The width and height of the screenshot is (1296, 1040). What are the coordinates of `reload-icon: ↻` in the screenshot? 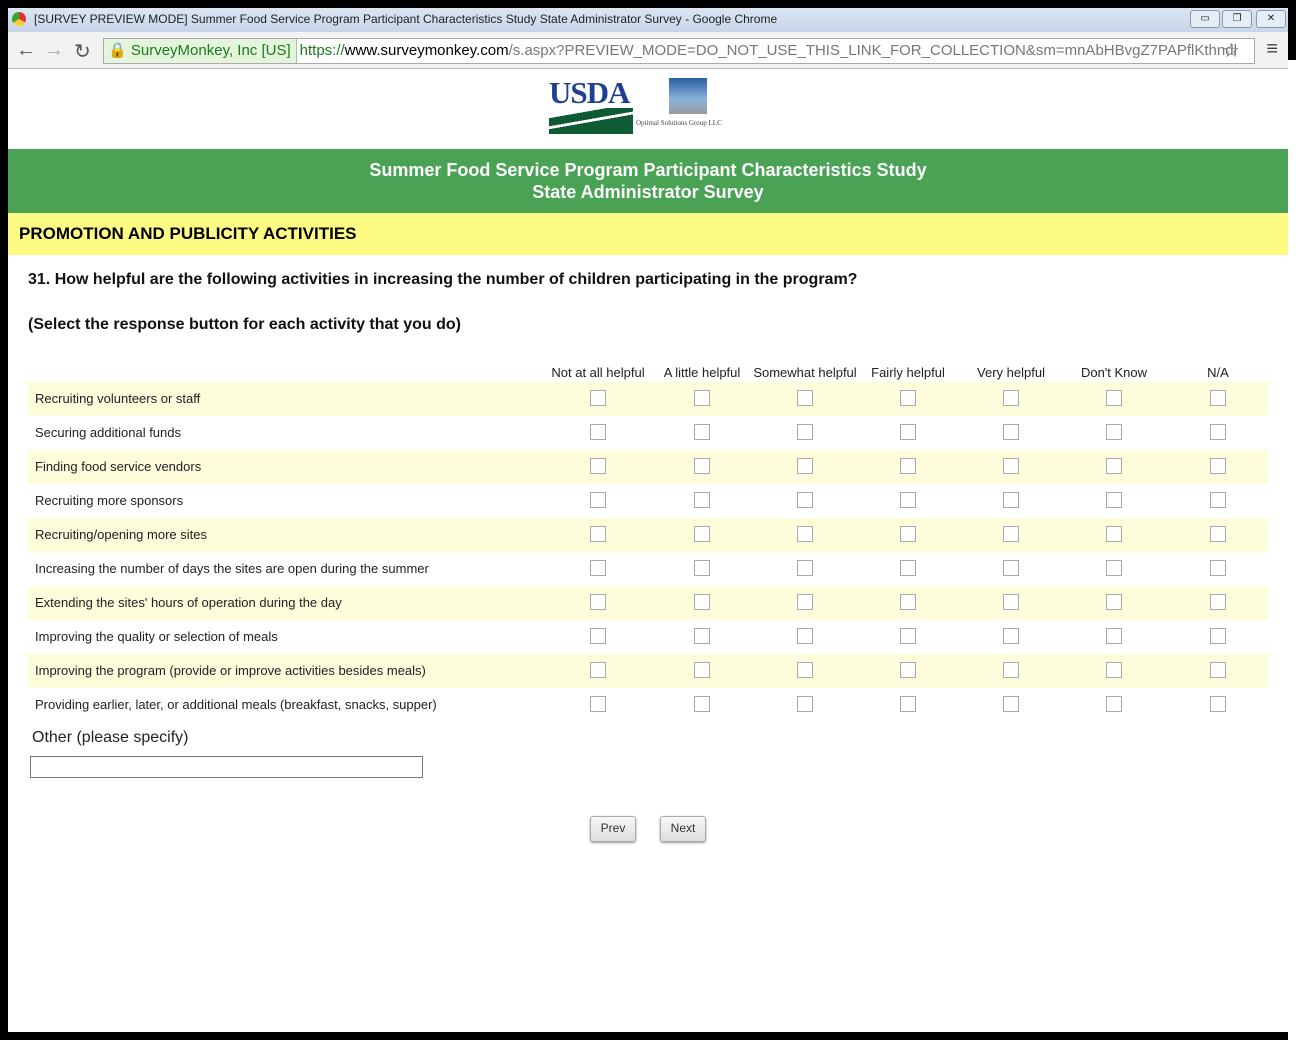 It's located at (82, 51).